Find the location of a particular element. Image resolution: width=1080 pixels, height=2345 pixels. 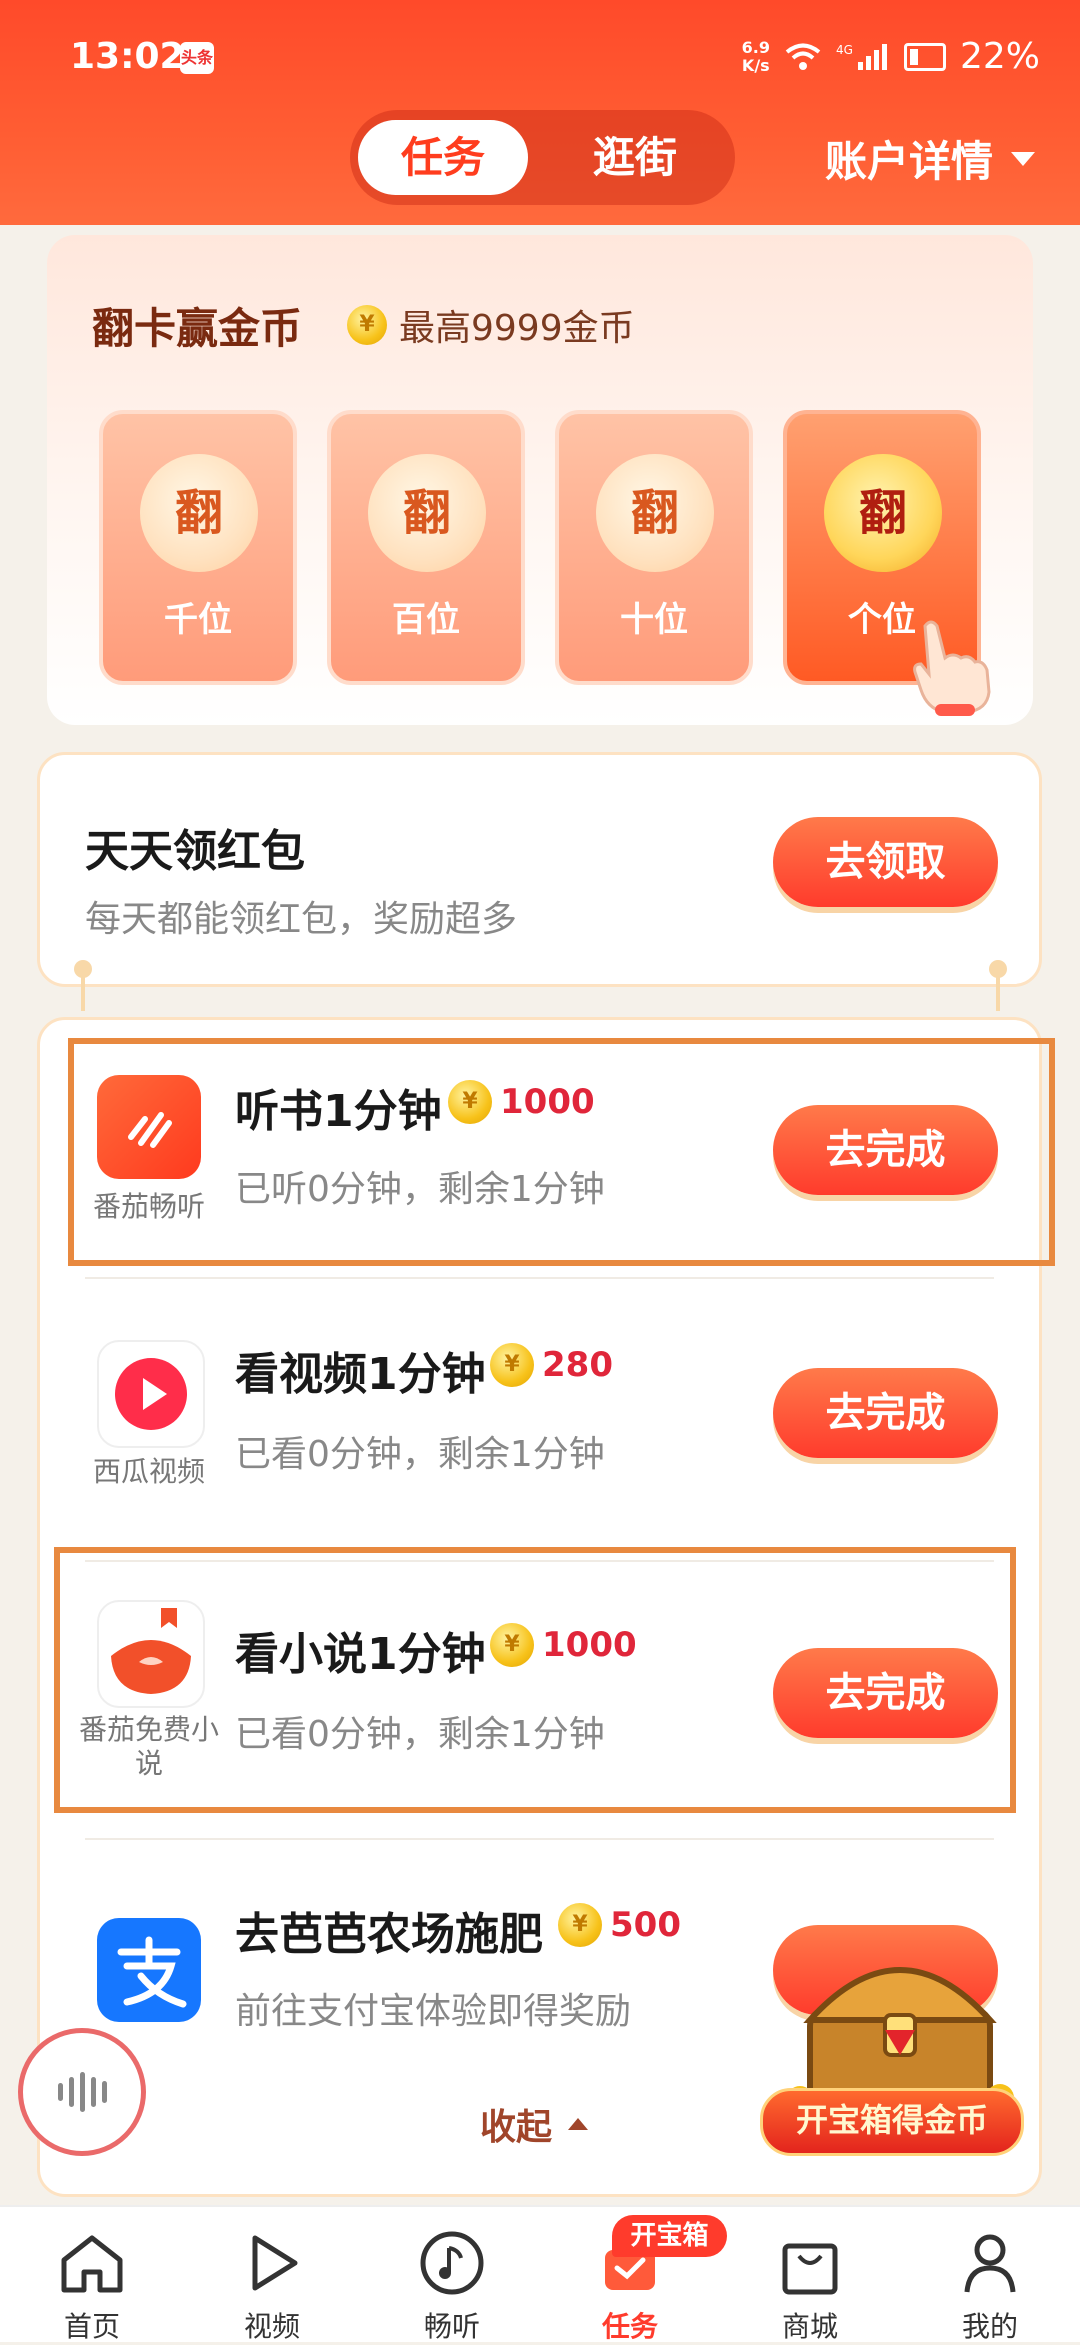

flip-slot-hundreds: 翻 百位 is located at coordinates (426, 547).